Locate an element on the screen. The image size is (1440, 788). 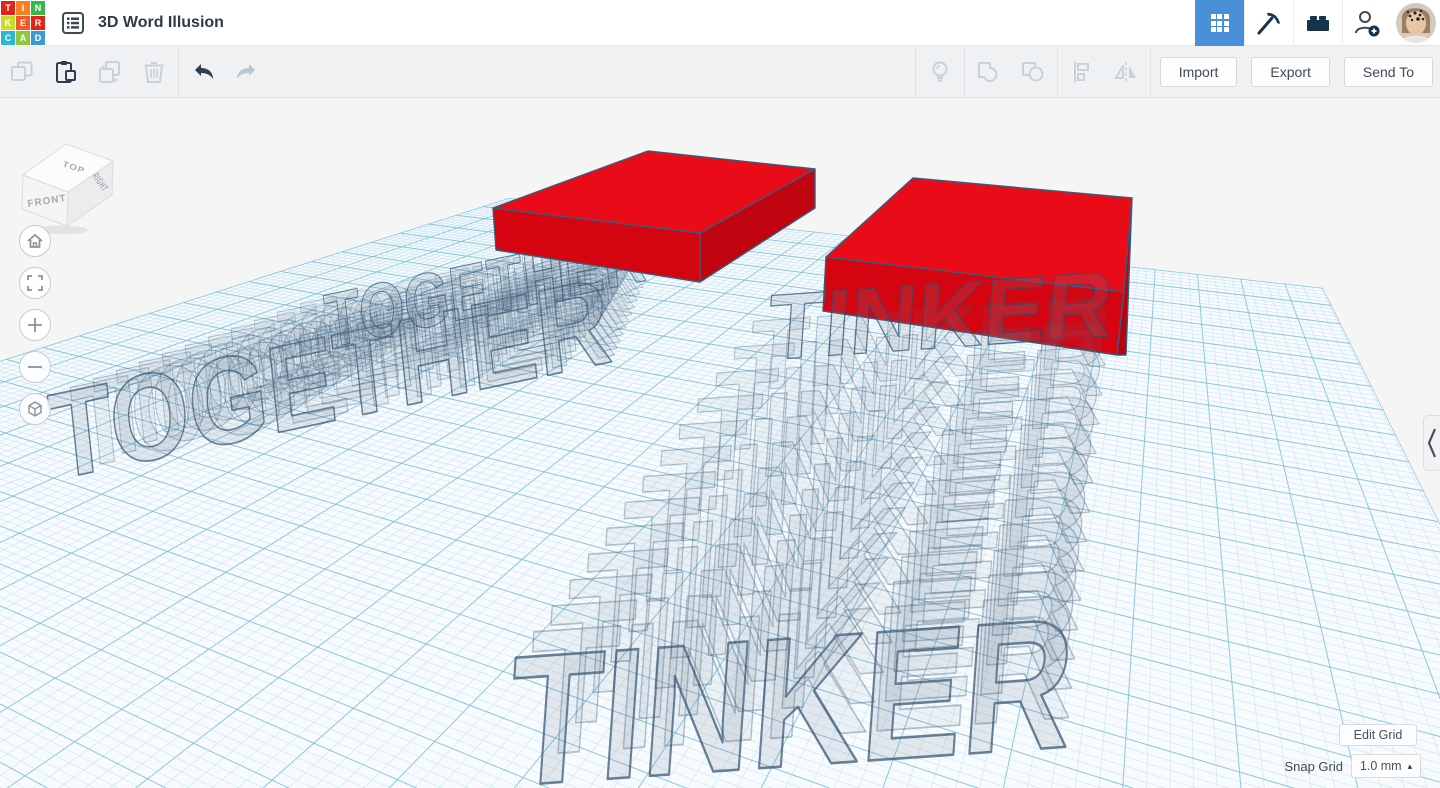
grid-icon is located at coordinates (1219, 23).